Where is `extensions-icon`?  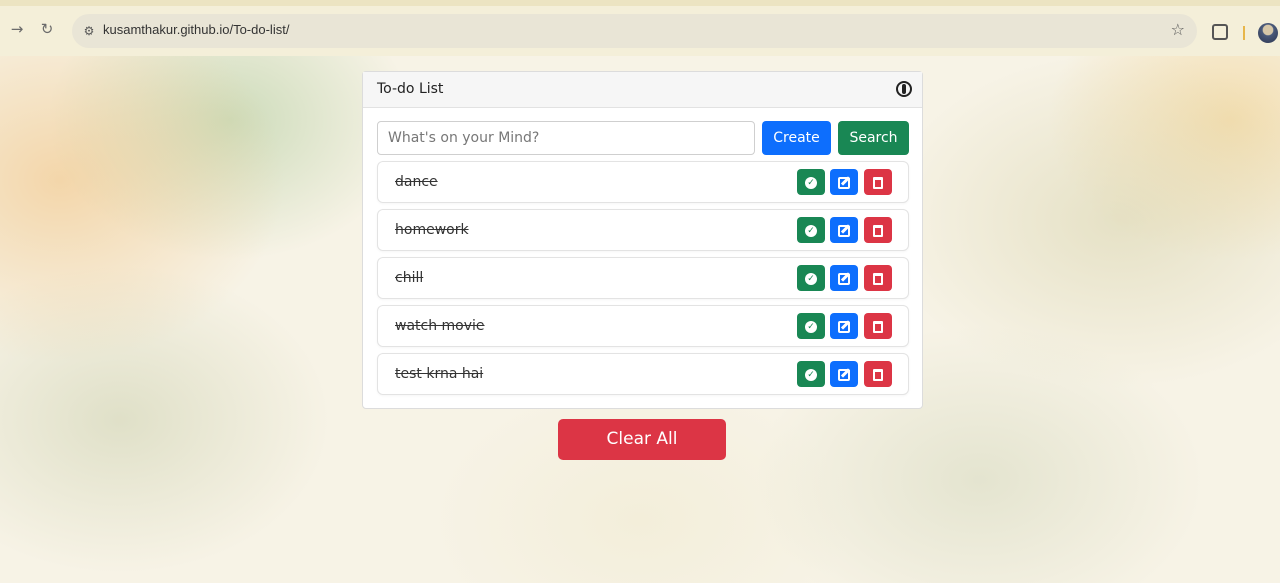 extensions-icon is located at coordinates (1220, 32).